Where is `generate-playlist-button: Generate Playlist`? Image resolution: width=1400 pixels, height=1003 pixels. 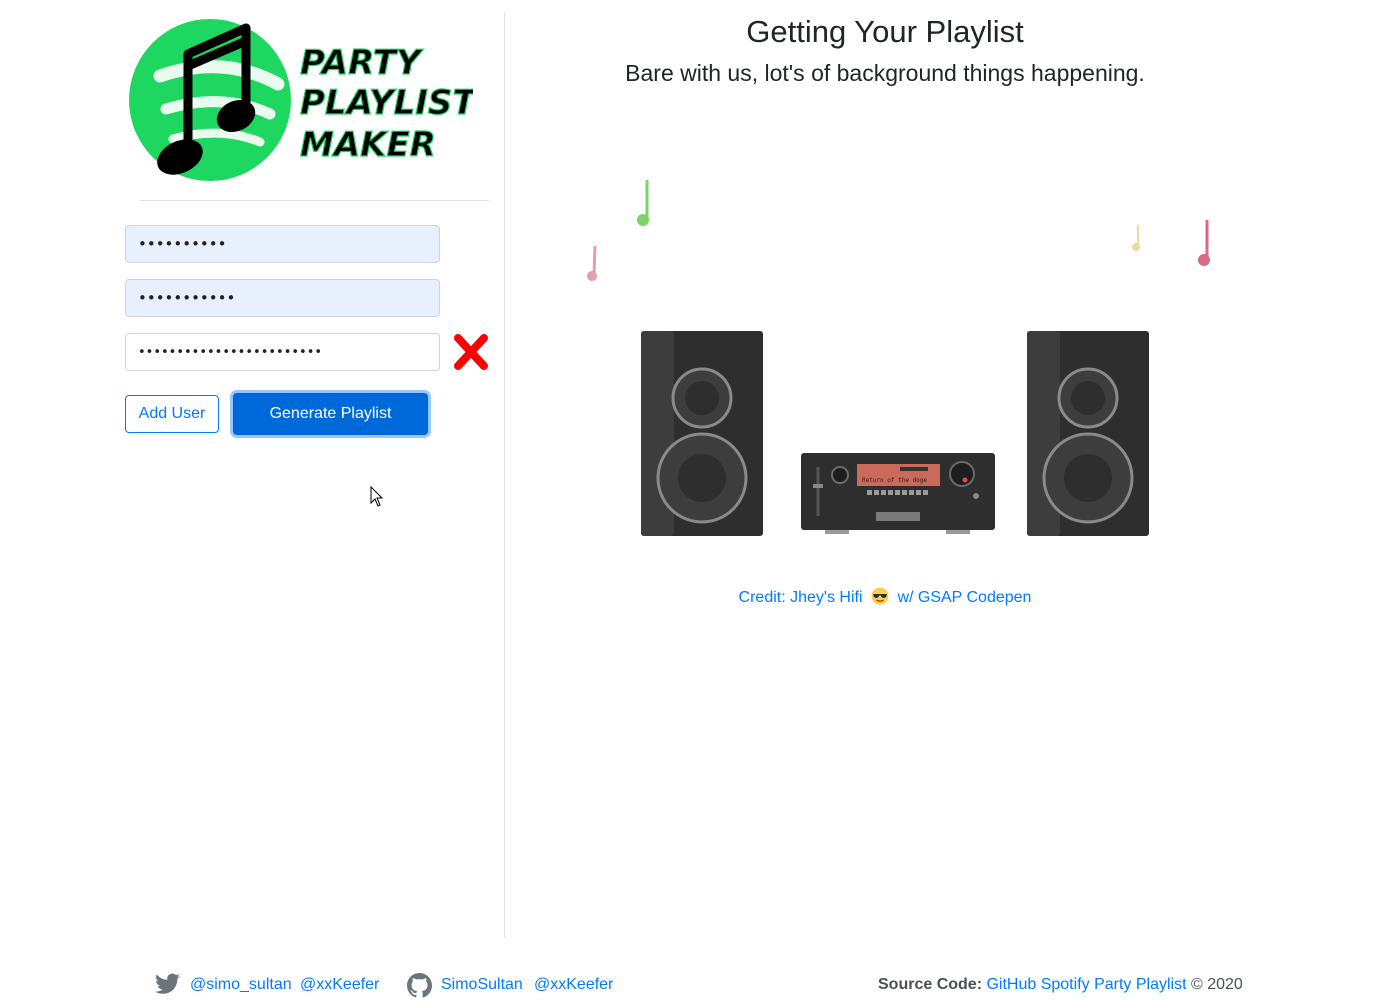
generate-playlist-button: Generate Playlist is located at coordinates (330, 414).